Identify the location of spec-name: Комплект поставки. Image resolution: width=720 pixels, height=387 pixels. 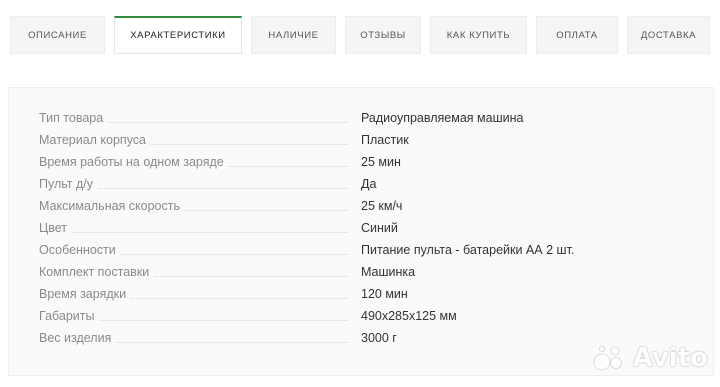
(96, 272).